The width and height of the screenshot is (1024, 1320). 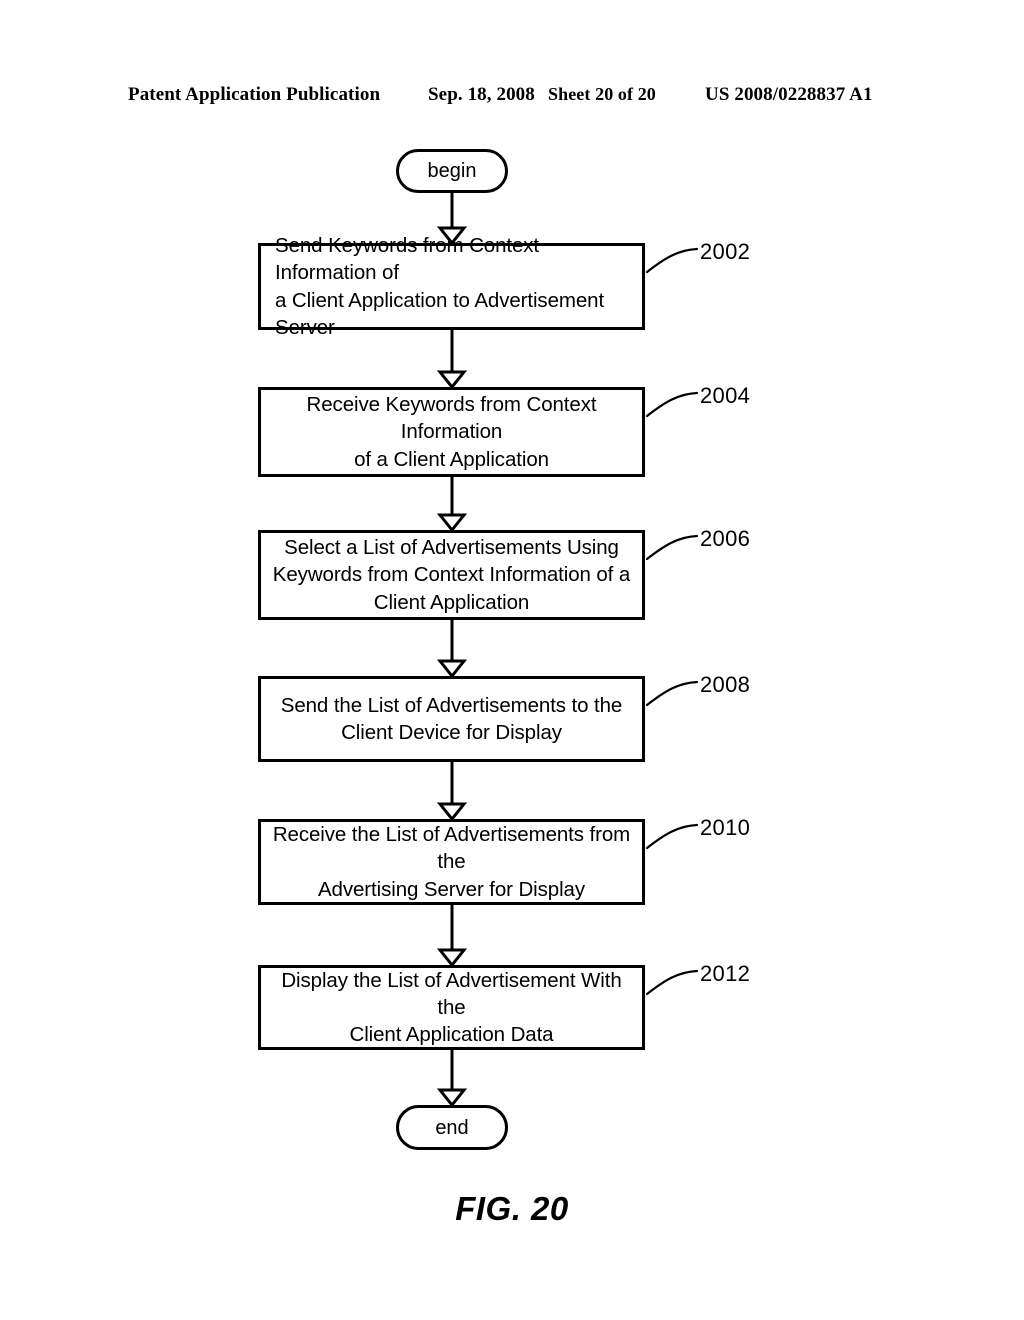 I want to click on ref-numeral-2012: 2012, so click(x=725, y=973).